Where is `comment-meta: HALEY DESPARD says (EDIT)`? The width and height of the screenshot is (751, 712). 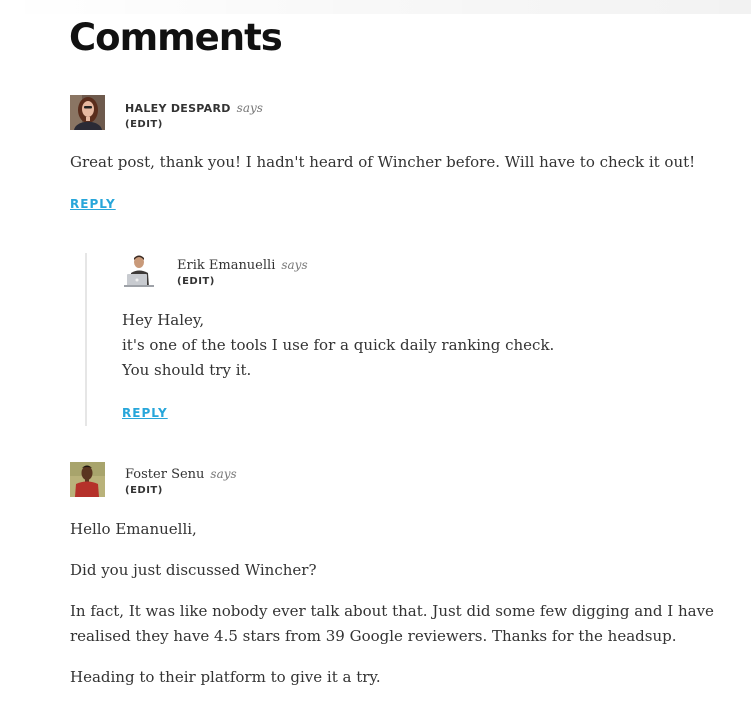 comment-meta: HALEY DESPARD says (EDIT) is located at coordinates (194, 113).